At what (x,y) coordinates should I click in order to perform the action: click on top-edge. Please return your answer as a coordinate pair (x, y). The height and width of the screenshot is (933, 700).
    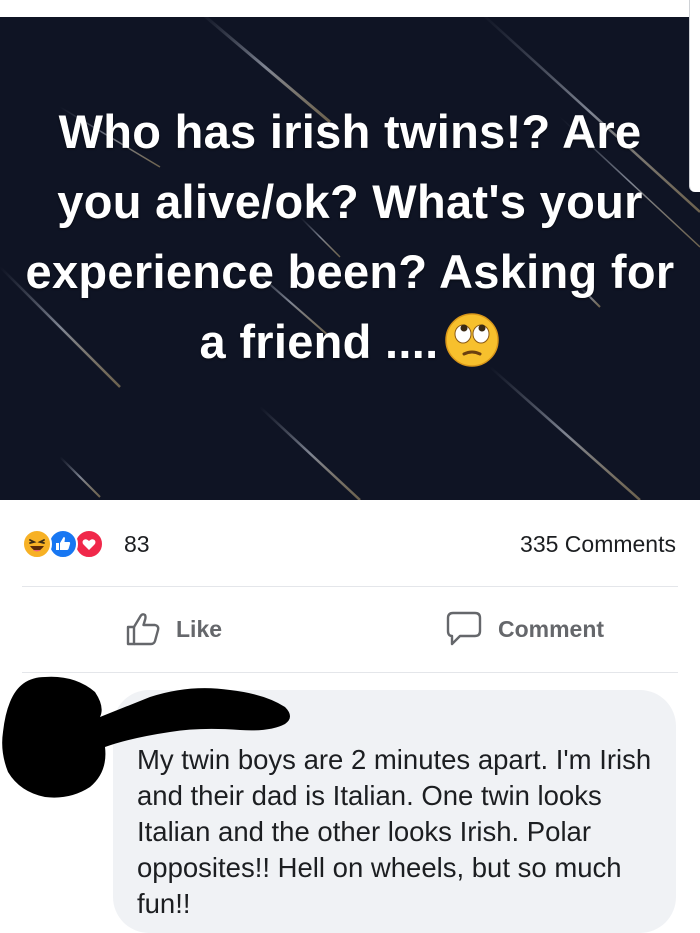
    Looking at the image, I should click on (350, 8).